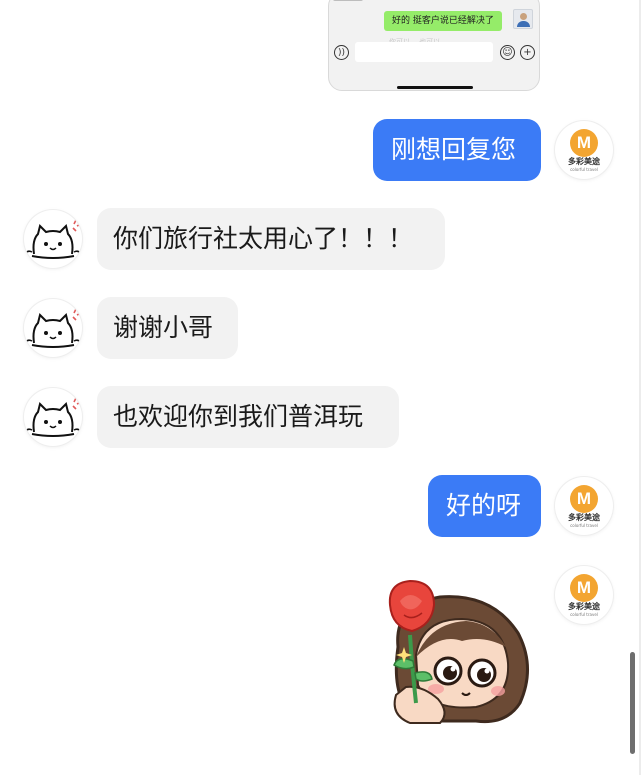 This screenshot has width=641, height=775. I want to click on plus-icon: +, so click(527, 52).